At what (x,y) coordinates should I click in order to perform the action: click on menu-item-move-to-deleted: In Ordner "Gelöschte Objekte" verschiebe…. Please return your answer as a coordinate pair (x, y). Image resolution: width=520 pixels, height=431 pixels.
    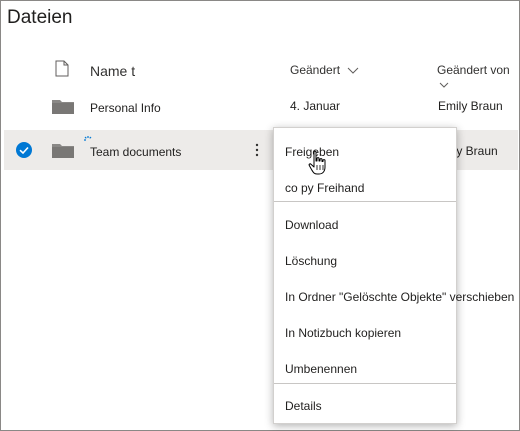
    Looking at the image, I should click on (399, 297).